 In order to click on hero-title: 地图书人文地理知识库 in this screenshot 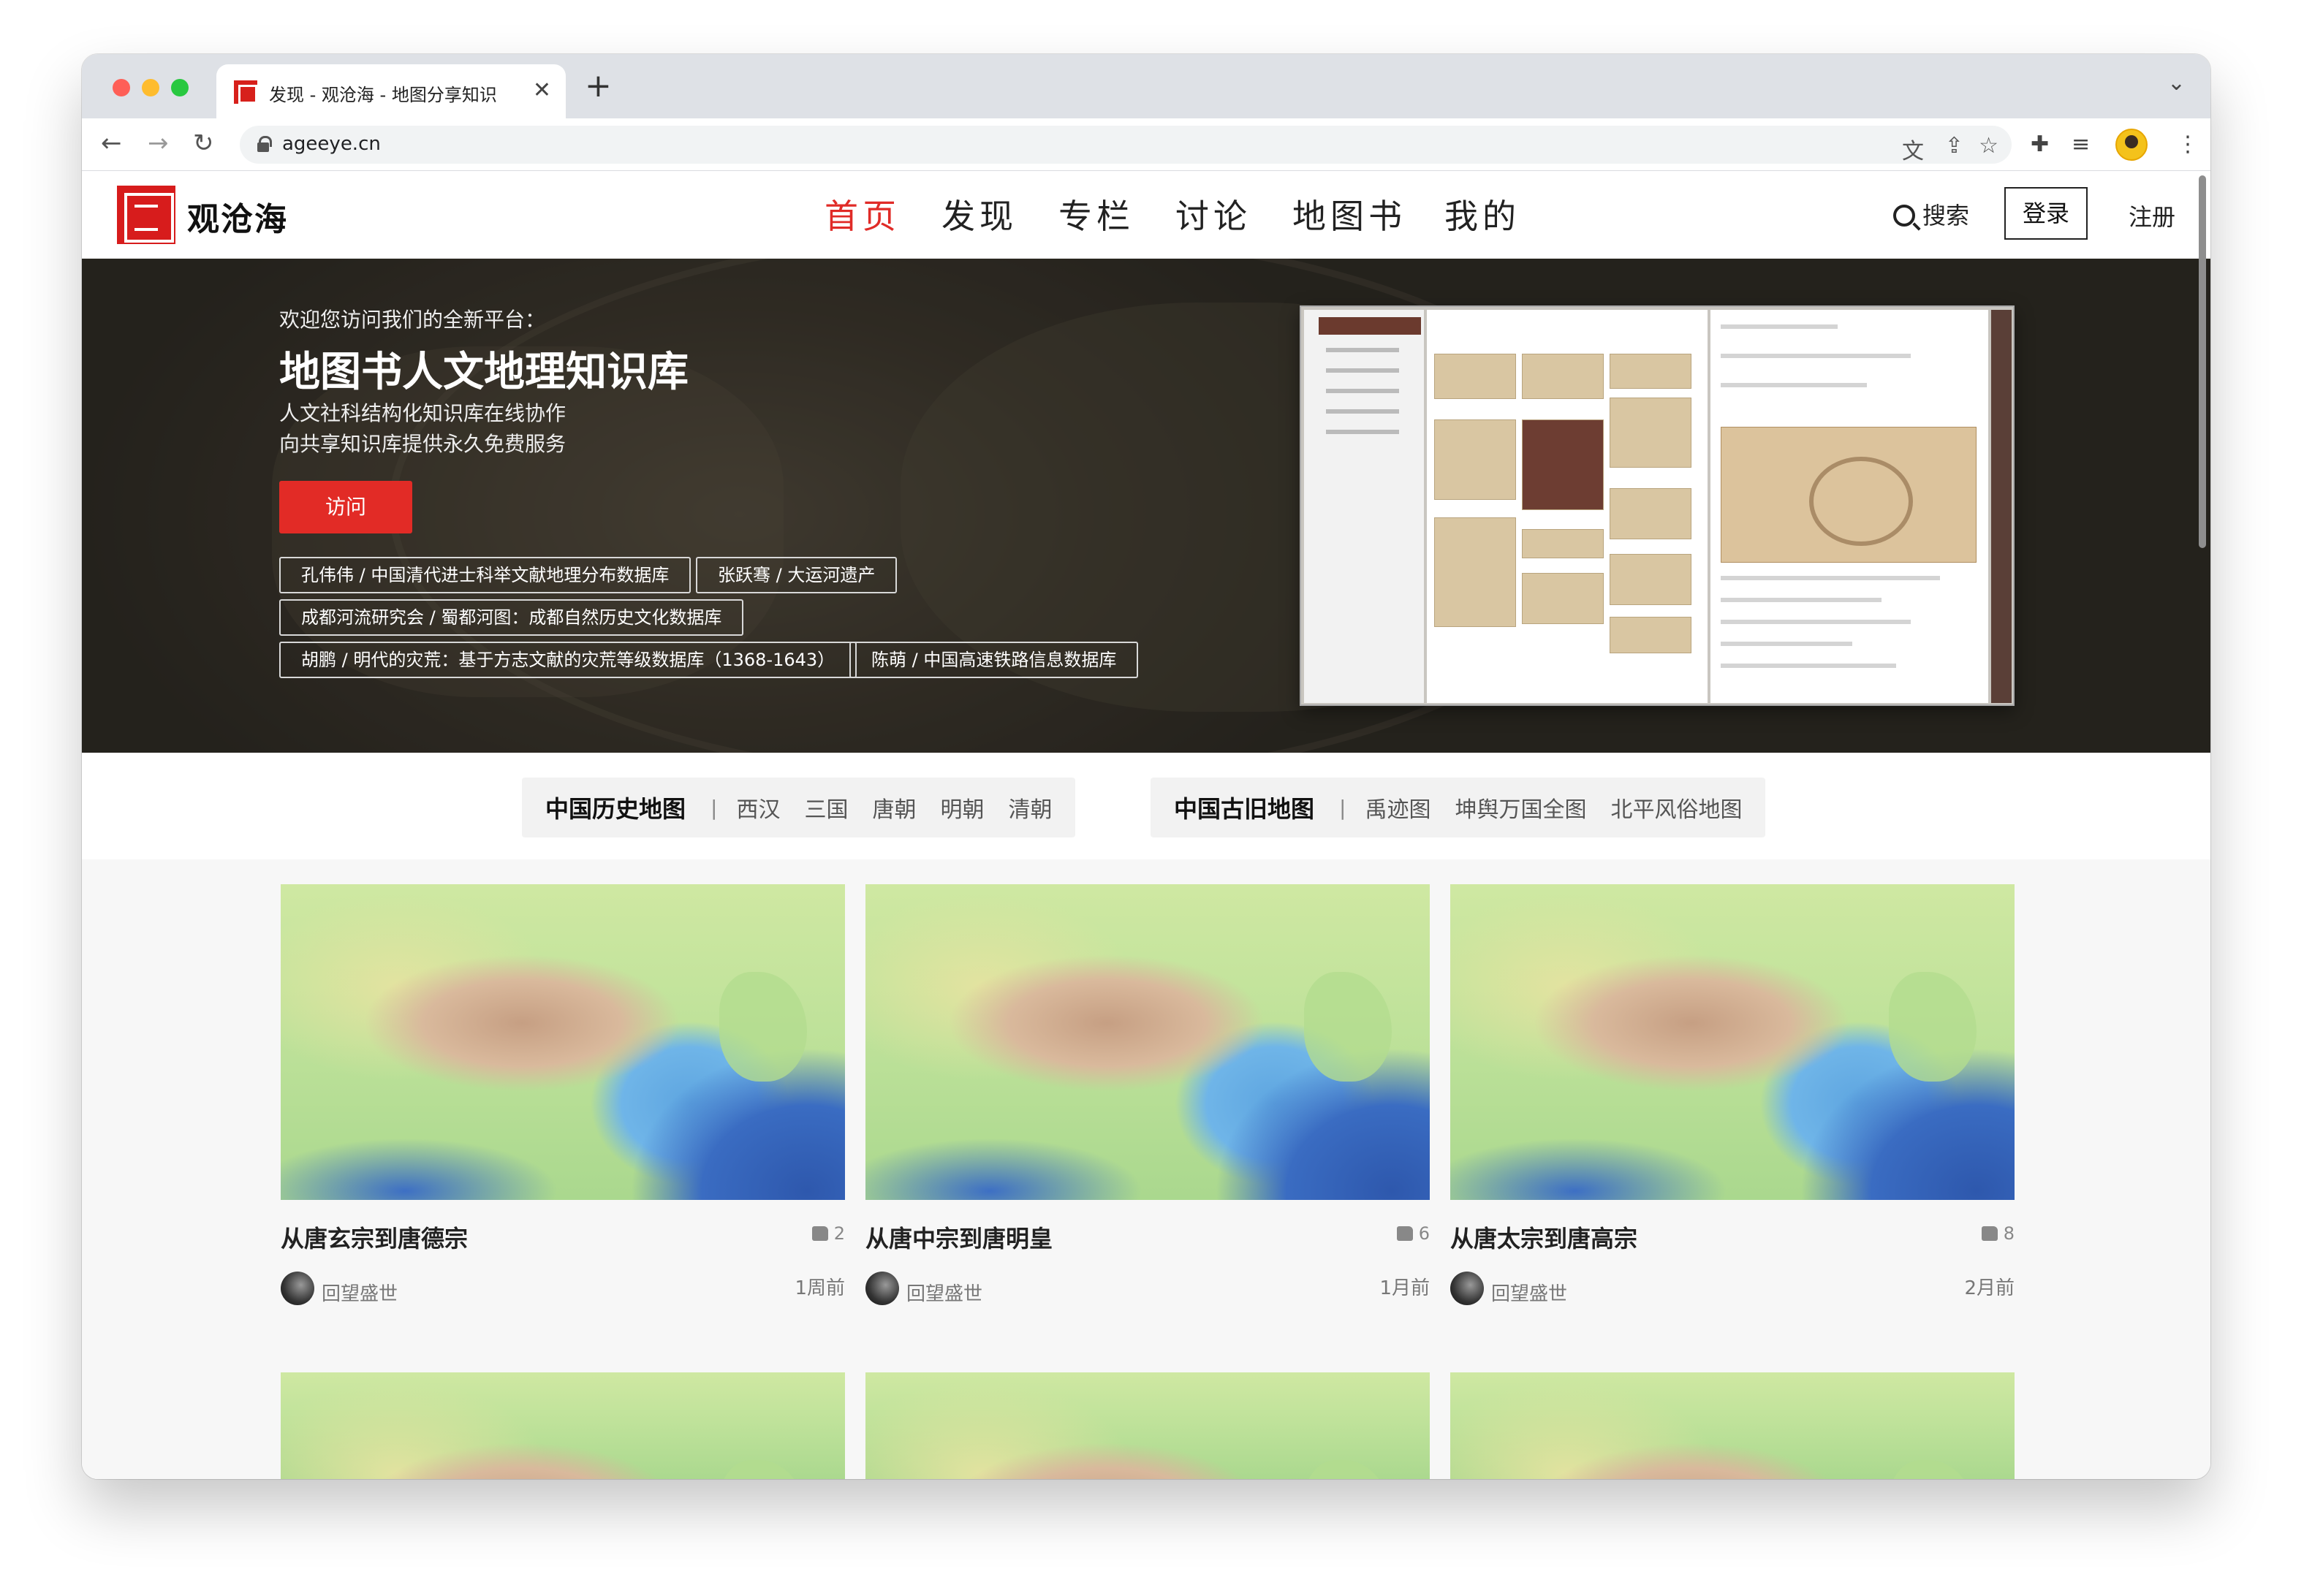, I will do `click(484, 372)`.